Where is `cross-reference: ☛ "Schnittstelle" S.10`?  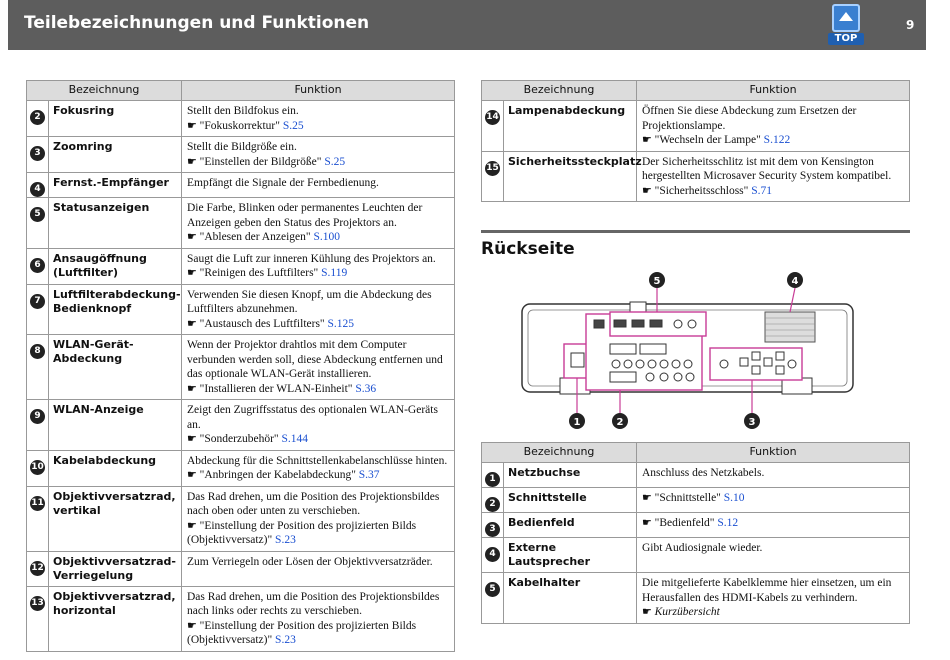
cross-reference: ☛ "Schnittstelle" S.10 is located at coordinates (773, 498).